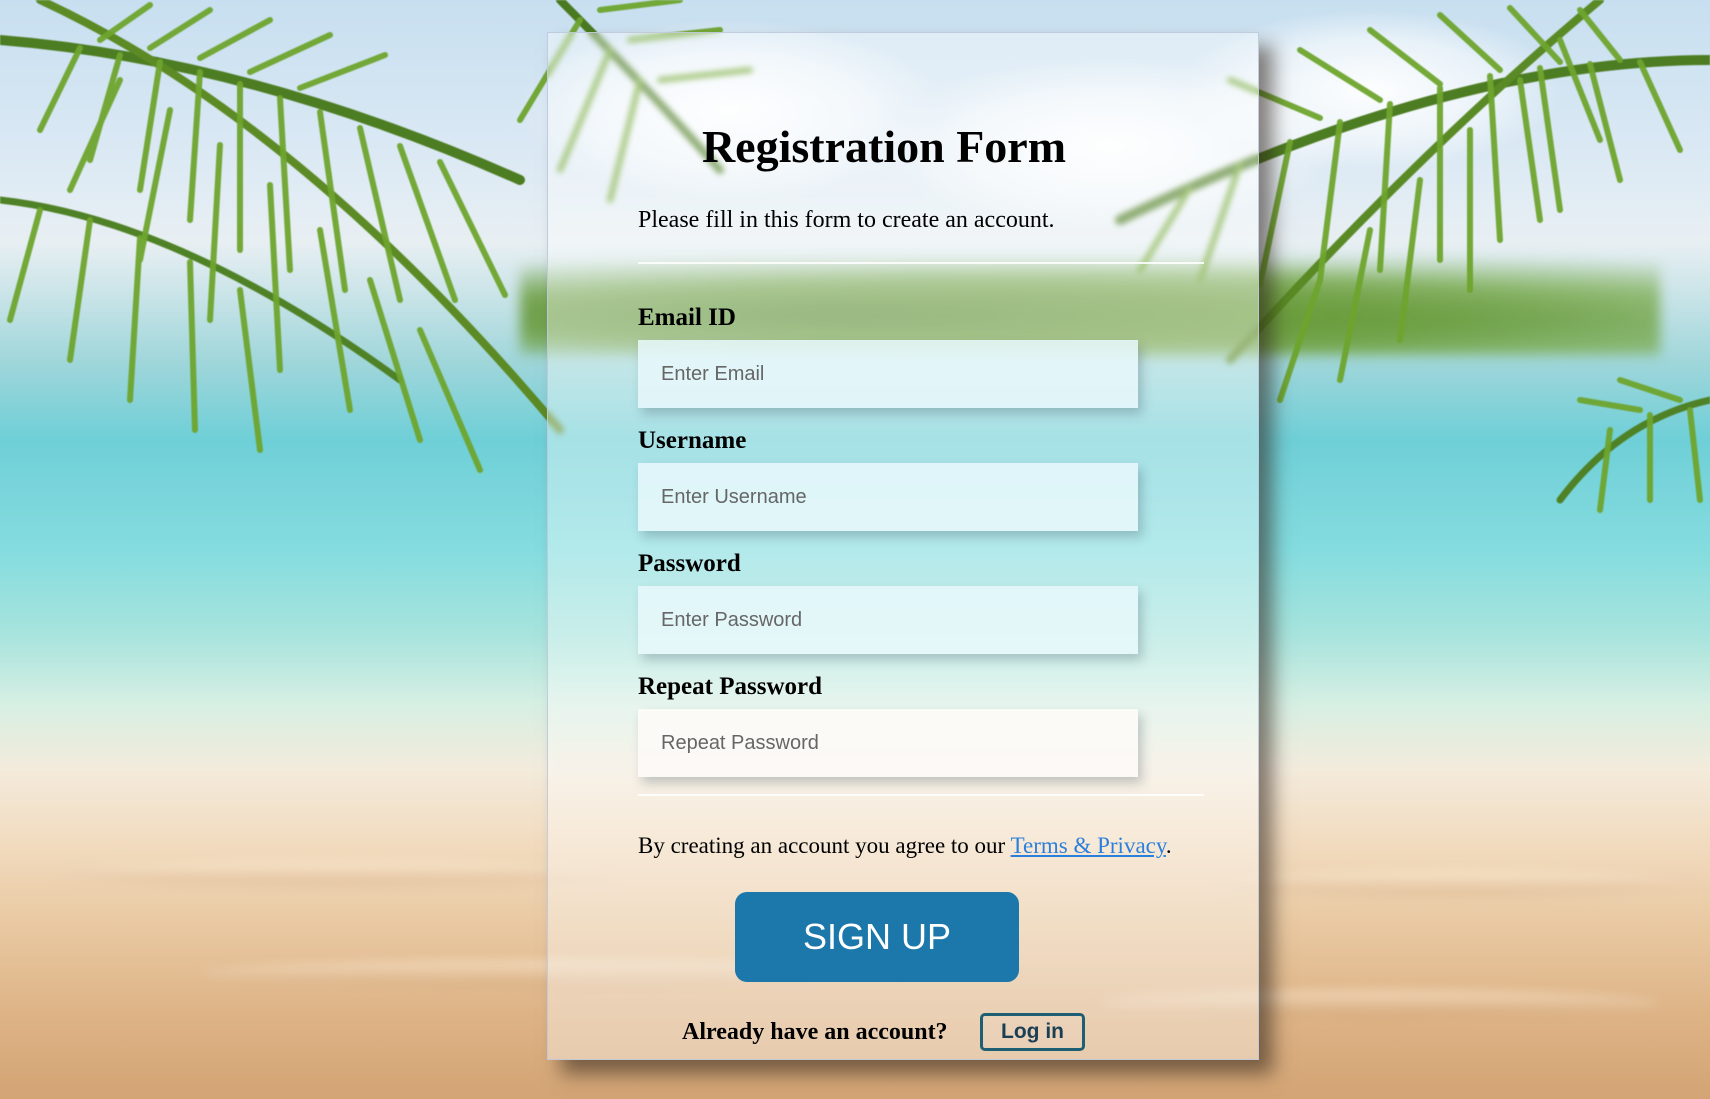 The image size is (1710, 1099). Describe the element at coordinates (815, 1032) in the screenshot. I see `already-have-account-text: Already have an account?` at that location.